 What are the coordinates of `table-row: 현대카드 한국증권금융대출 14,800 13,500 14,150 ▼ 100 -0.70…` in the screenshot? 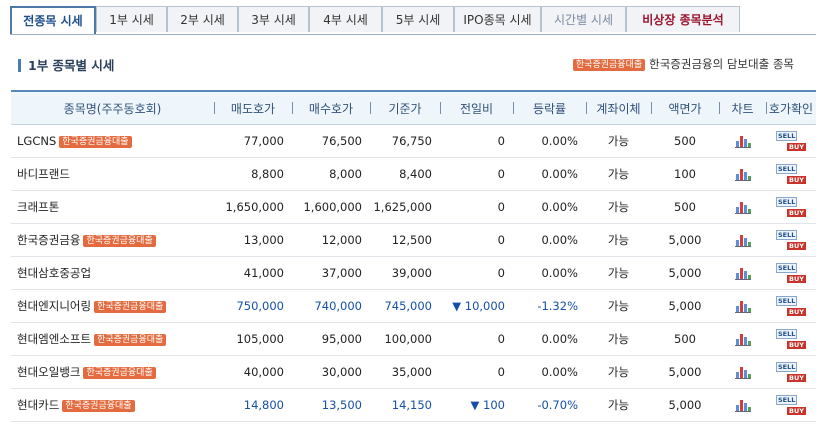 It's located at (413, 405).